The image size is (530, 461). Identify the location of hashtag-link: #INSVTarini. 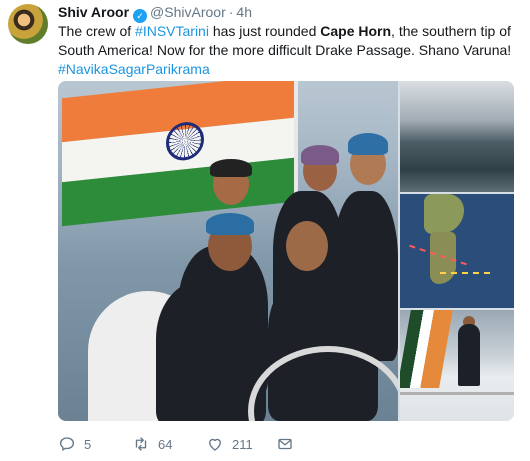
(172, 31).